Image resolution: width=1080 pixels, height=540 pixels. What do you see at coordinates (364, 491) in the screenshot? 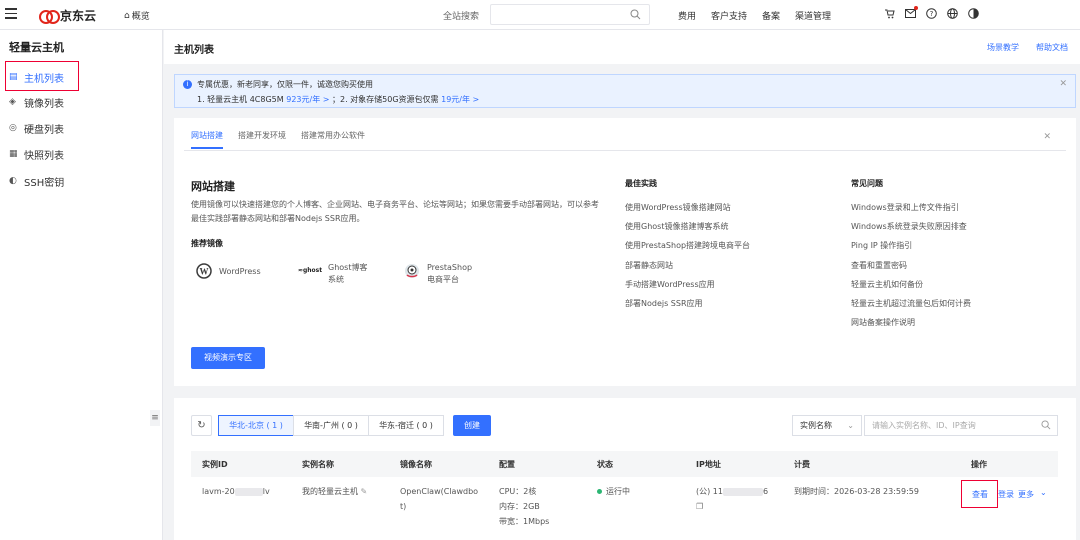
I see `edit-icon: ✎` at bounding box center [364, 491].